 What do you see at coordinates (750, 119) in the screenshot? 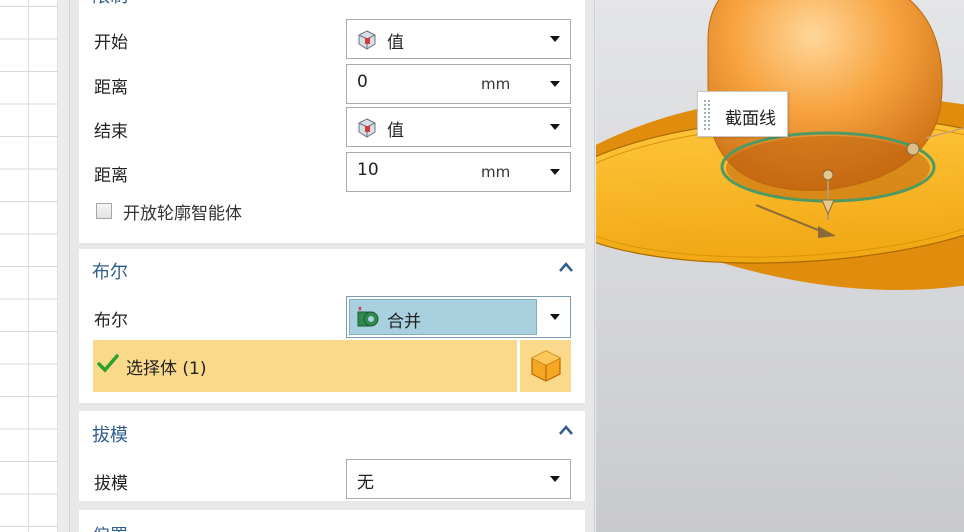
I see `tooltip-label: 截面线` at bounding box center [750, 119].